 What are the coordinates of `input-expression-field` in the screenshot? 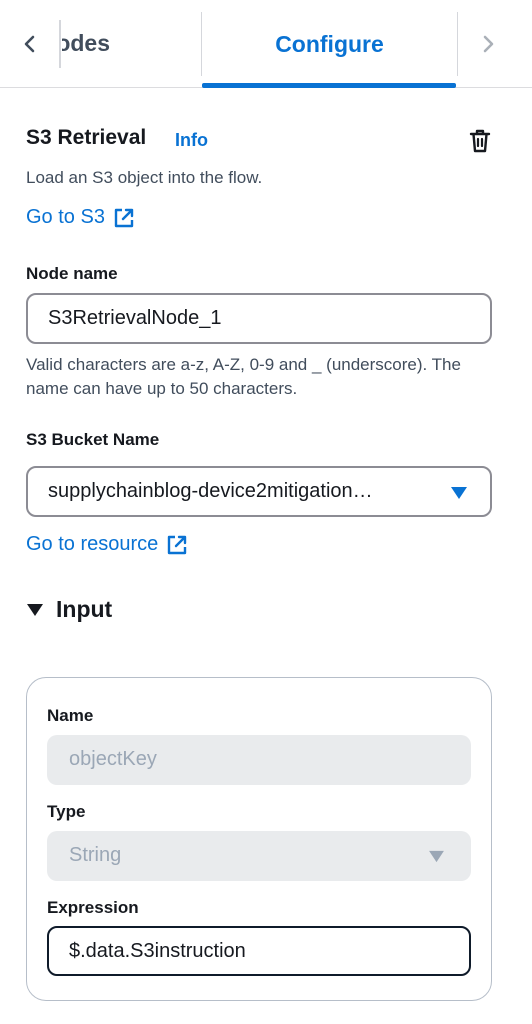 It's located at (259, 951).